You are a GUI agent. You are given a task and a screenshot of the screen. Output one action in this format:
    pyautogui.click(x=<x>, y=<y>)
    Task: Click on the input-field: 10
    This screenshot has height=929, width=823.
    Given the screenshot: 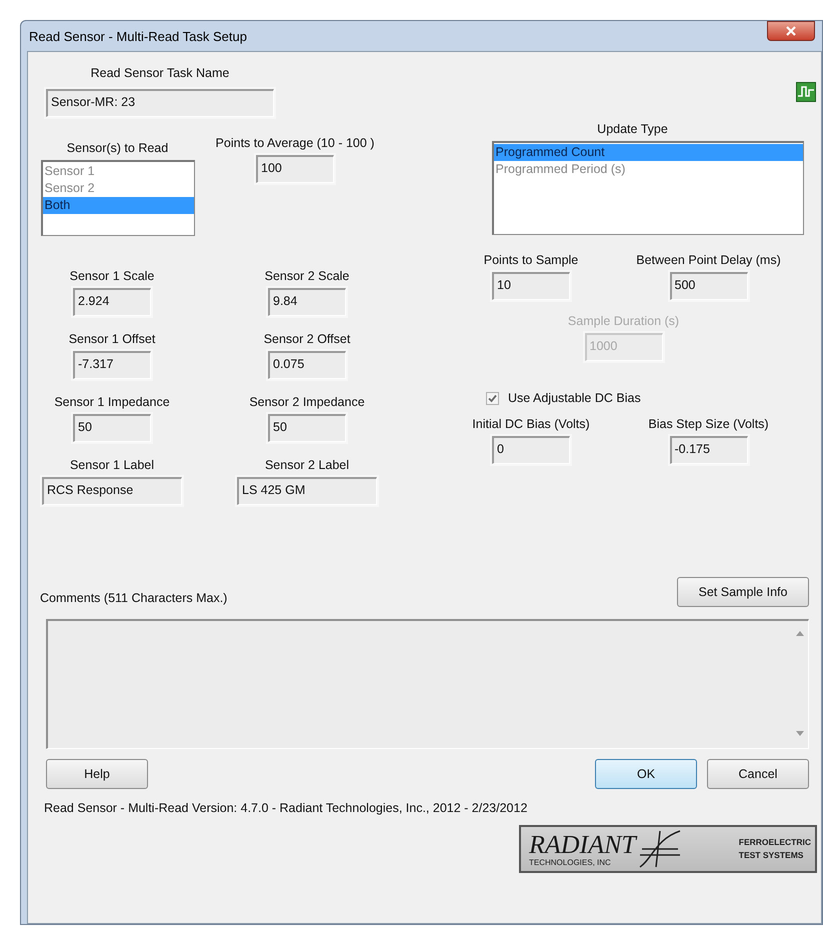 What is the action you would take?
    pyautogui.click(x=531, y=286)
    